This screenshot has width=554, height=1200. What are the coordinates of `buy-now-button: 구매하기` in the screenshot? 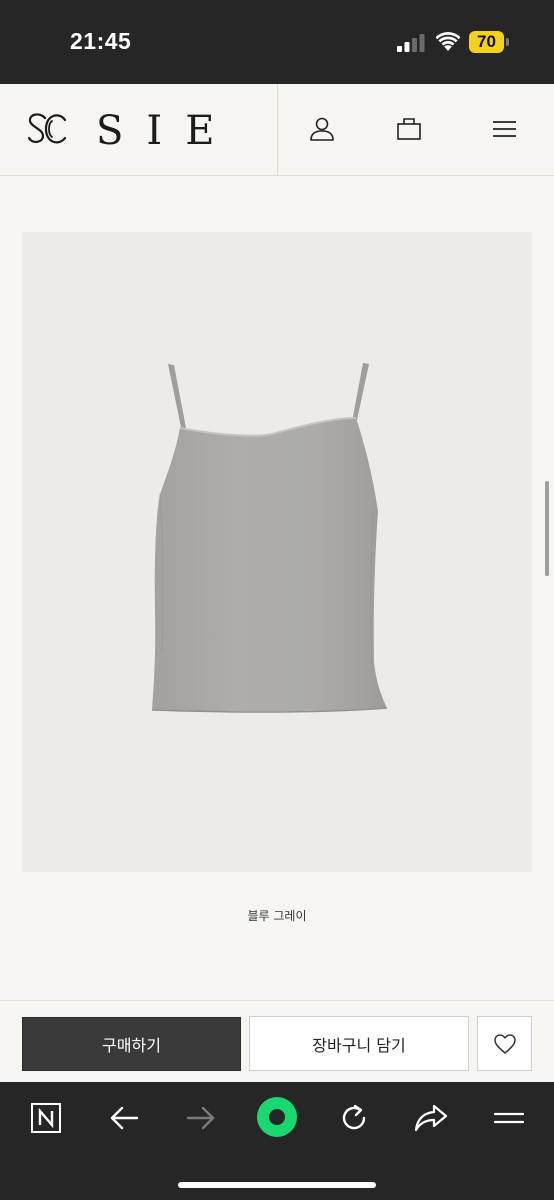 It's located at (131, 1044).